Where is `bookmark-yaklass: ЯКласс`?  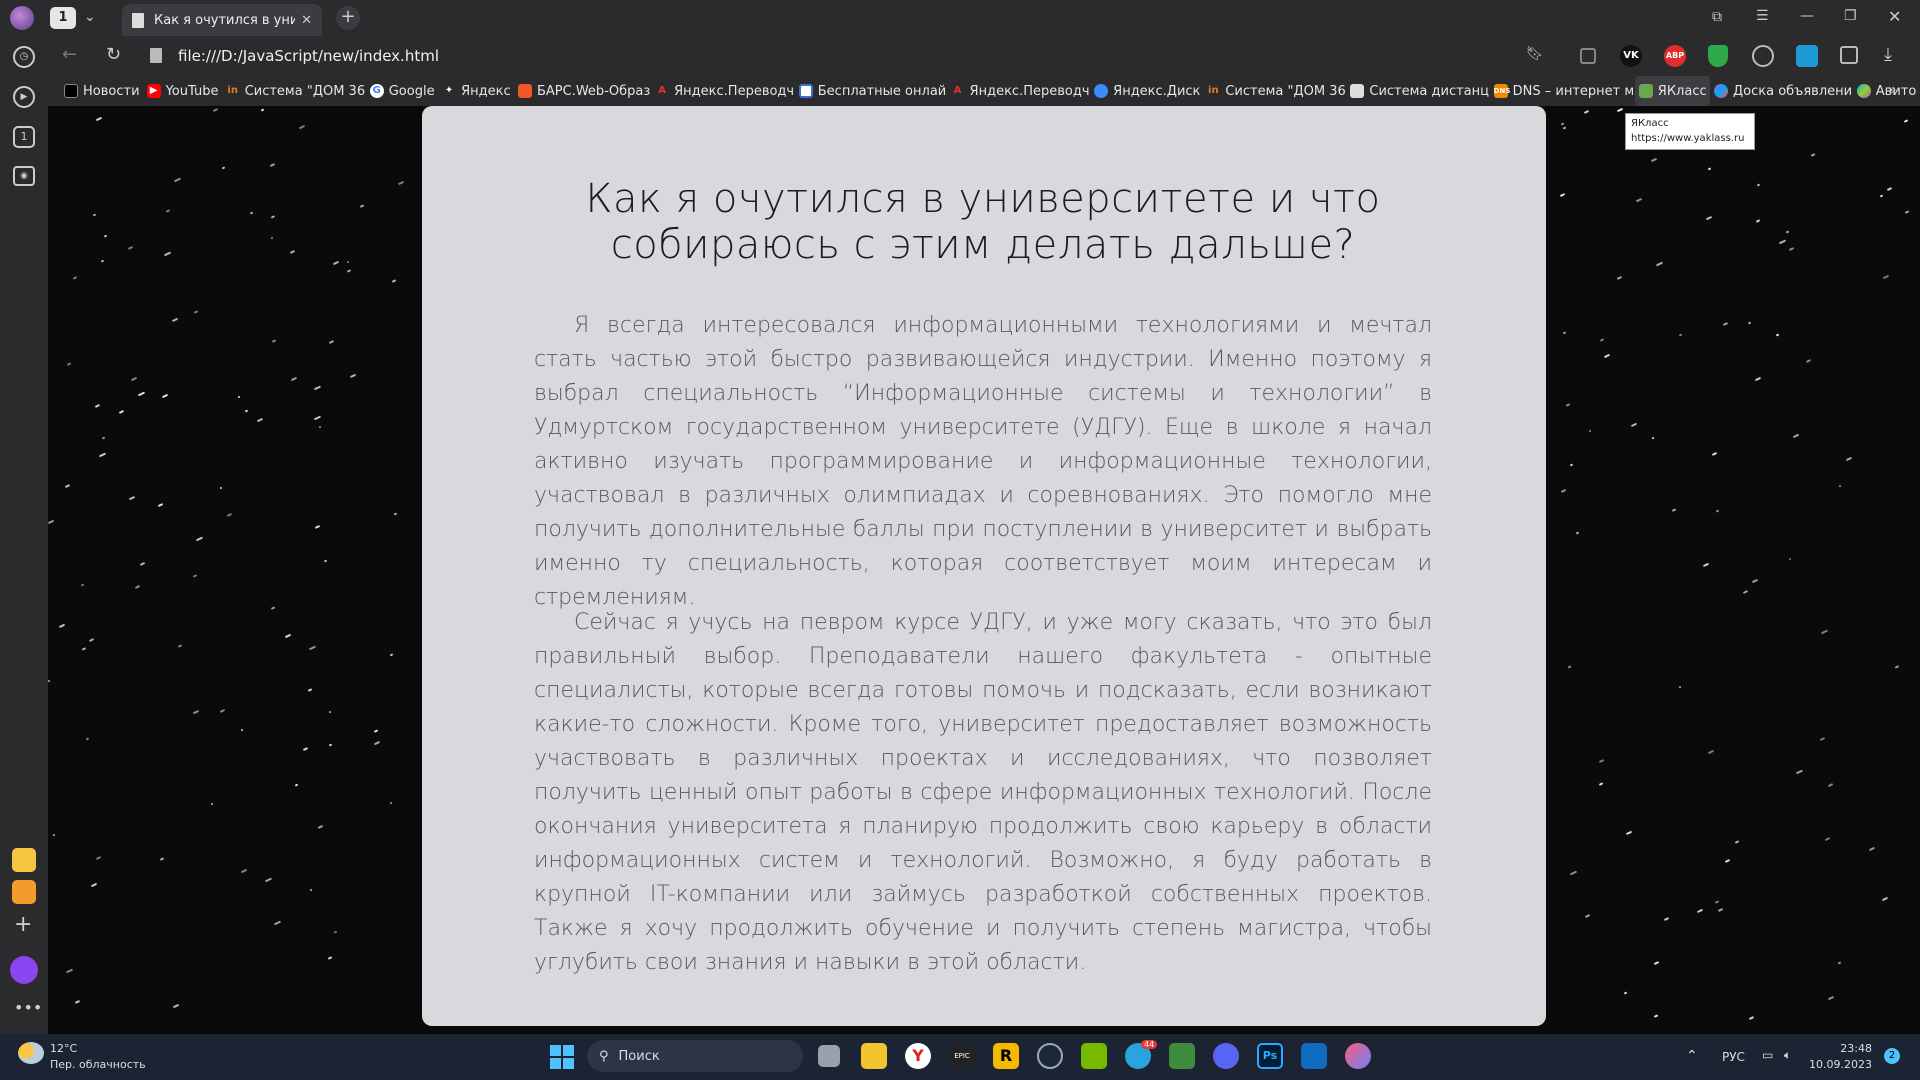 bookmark-yaklass: ЯКласс is located at coordinates (1672, 91).